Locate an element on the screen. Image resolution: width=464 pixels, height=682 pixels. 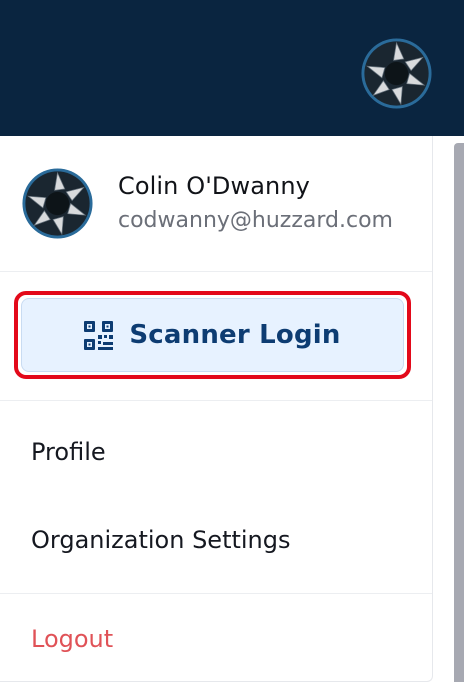
avatar is located at coordinates (57, 203).